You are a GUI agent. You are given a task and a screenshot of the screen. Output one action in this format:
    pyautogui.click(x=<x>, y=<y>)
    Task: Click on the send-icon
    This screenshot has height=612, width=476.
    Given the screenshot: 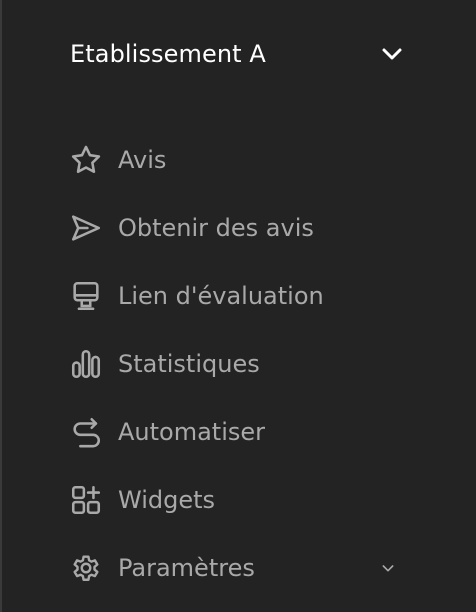 What is the action you would take?
    pyautogui.click(x=86, y=228)
    